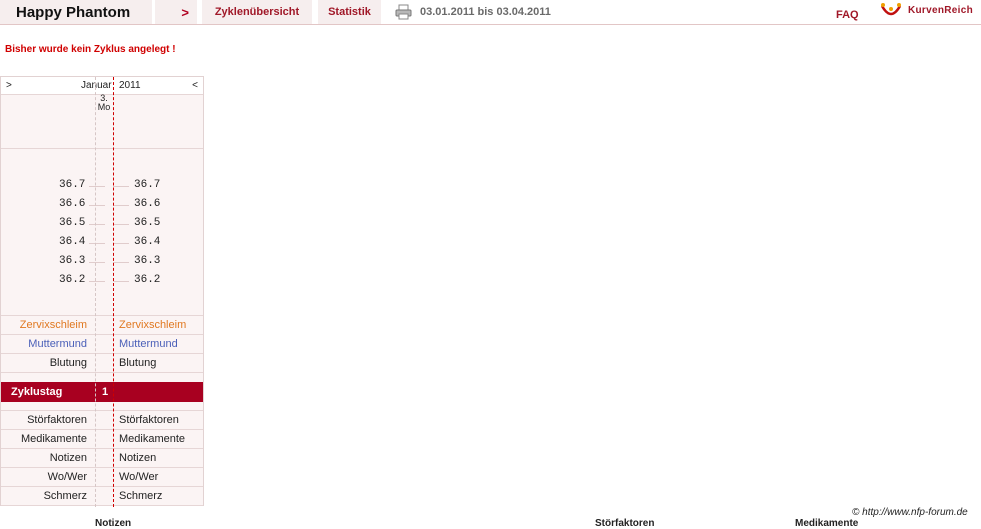 Image resolution: width=981 pixels, height=529 pixels. I want to click on day-name: Mo, so click(104, 107).